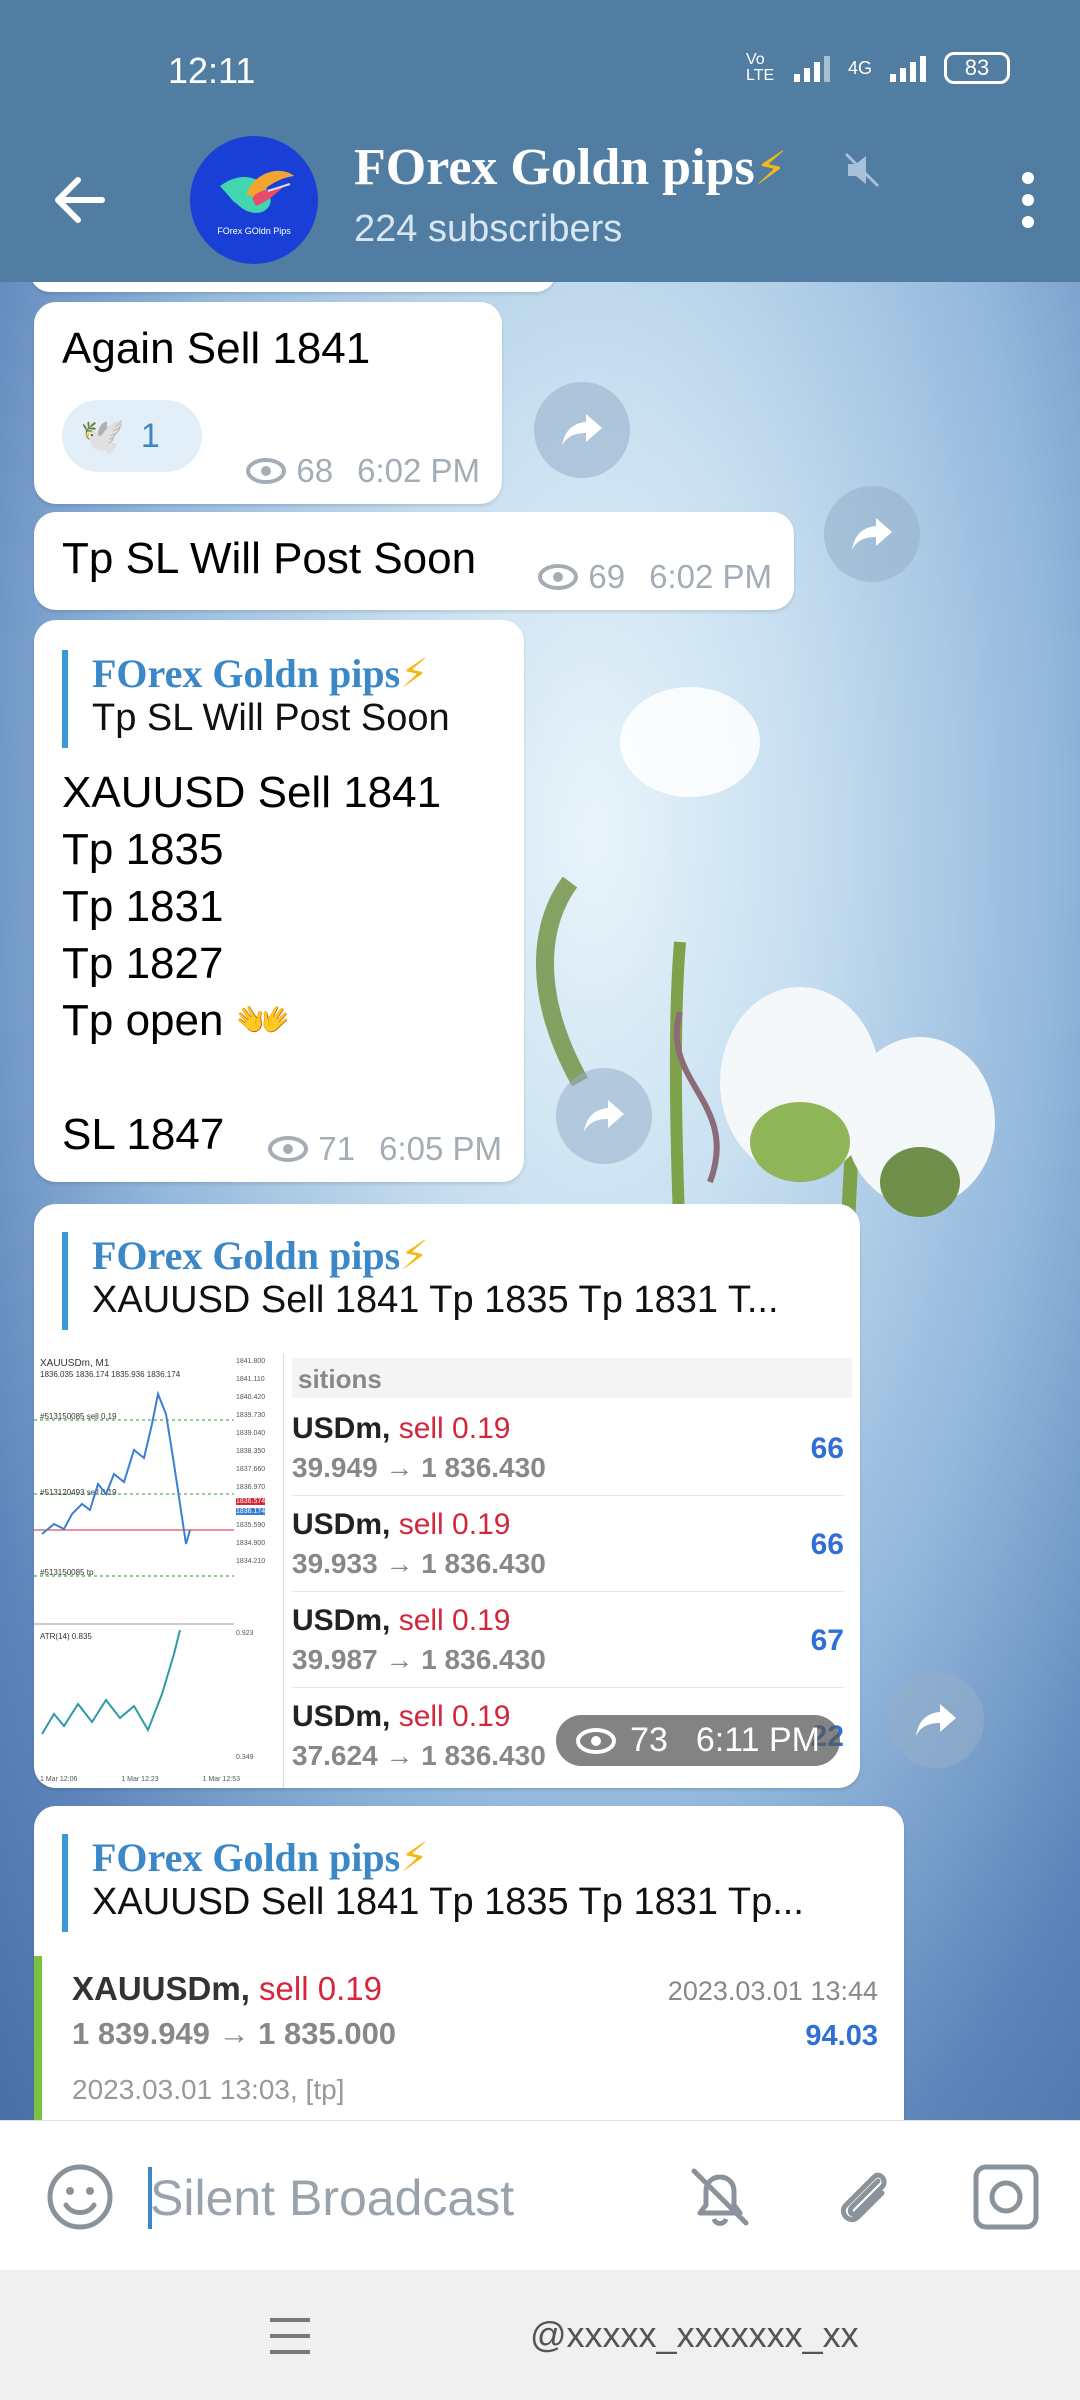  Describe the element at coordinates (293, 287) in the screenshot. I see `partial-message-bubble` at that location.